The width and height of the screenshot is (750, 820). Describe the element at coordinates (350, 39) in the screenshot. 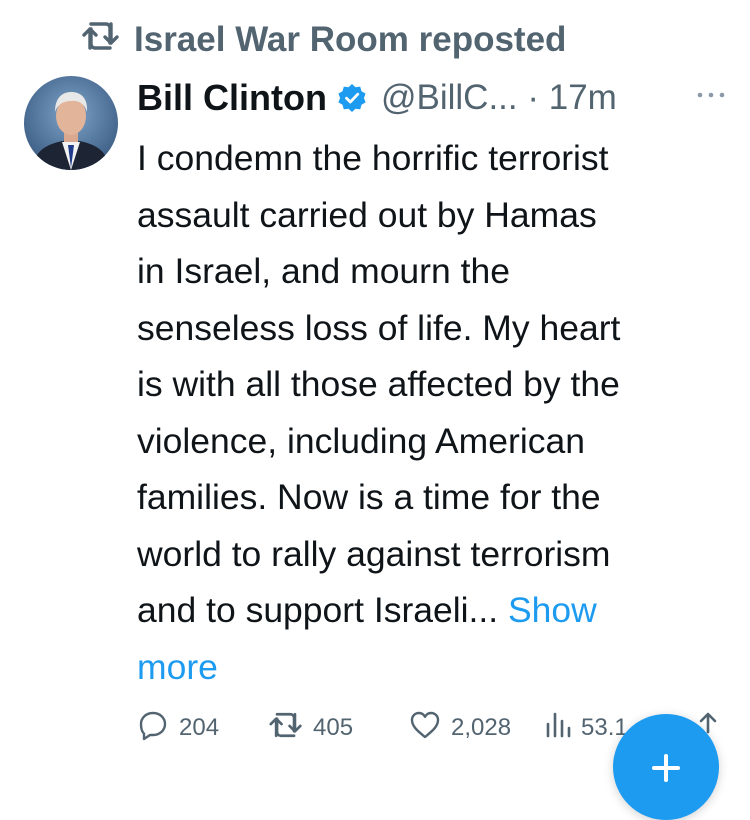

I see `repost-label: Israel War Room reposted` at that location.